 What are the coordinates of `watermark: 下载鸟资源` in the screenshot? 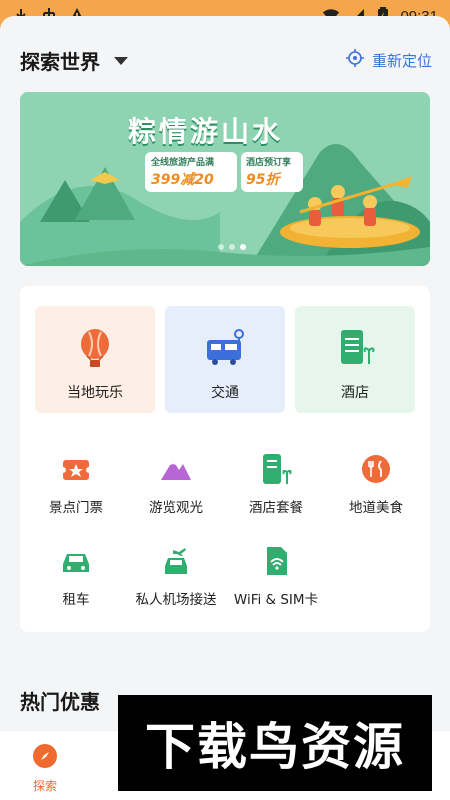 It's located at (275, 743).